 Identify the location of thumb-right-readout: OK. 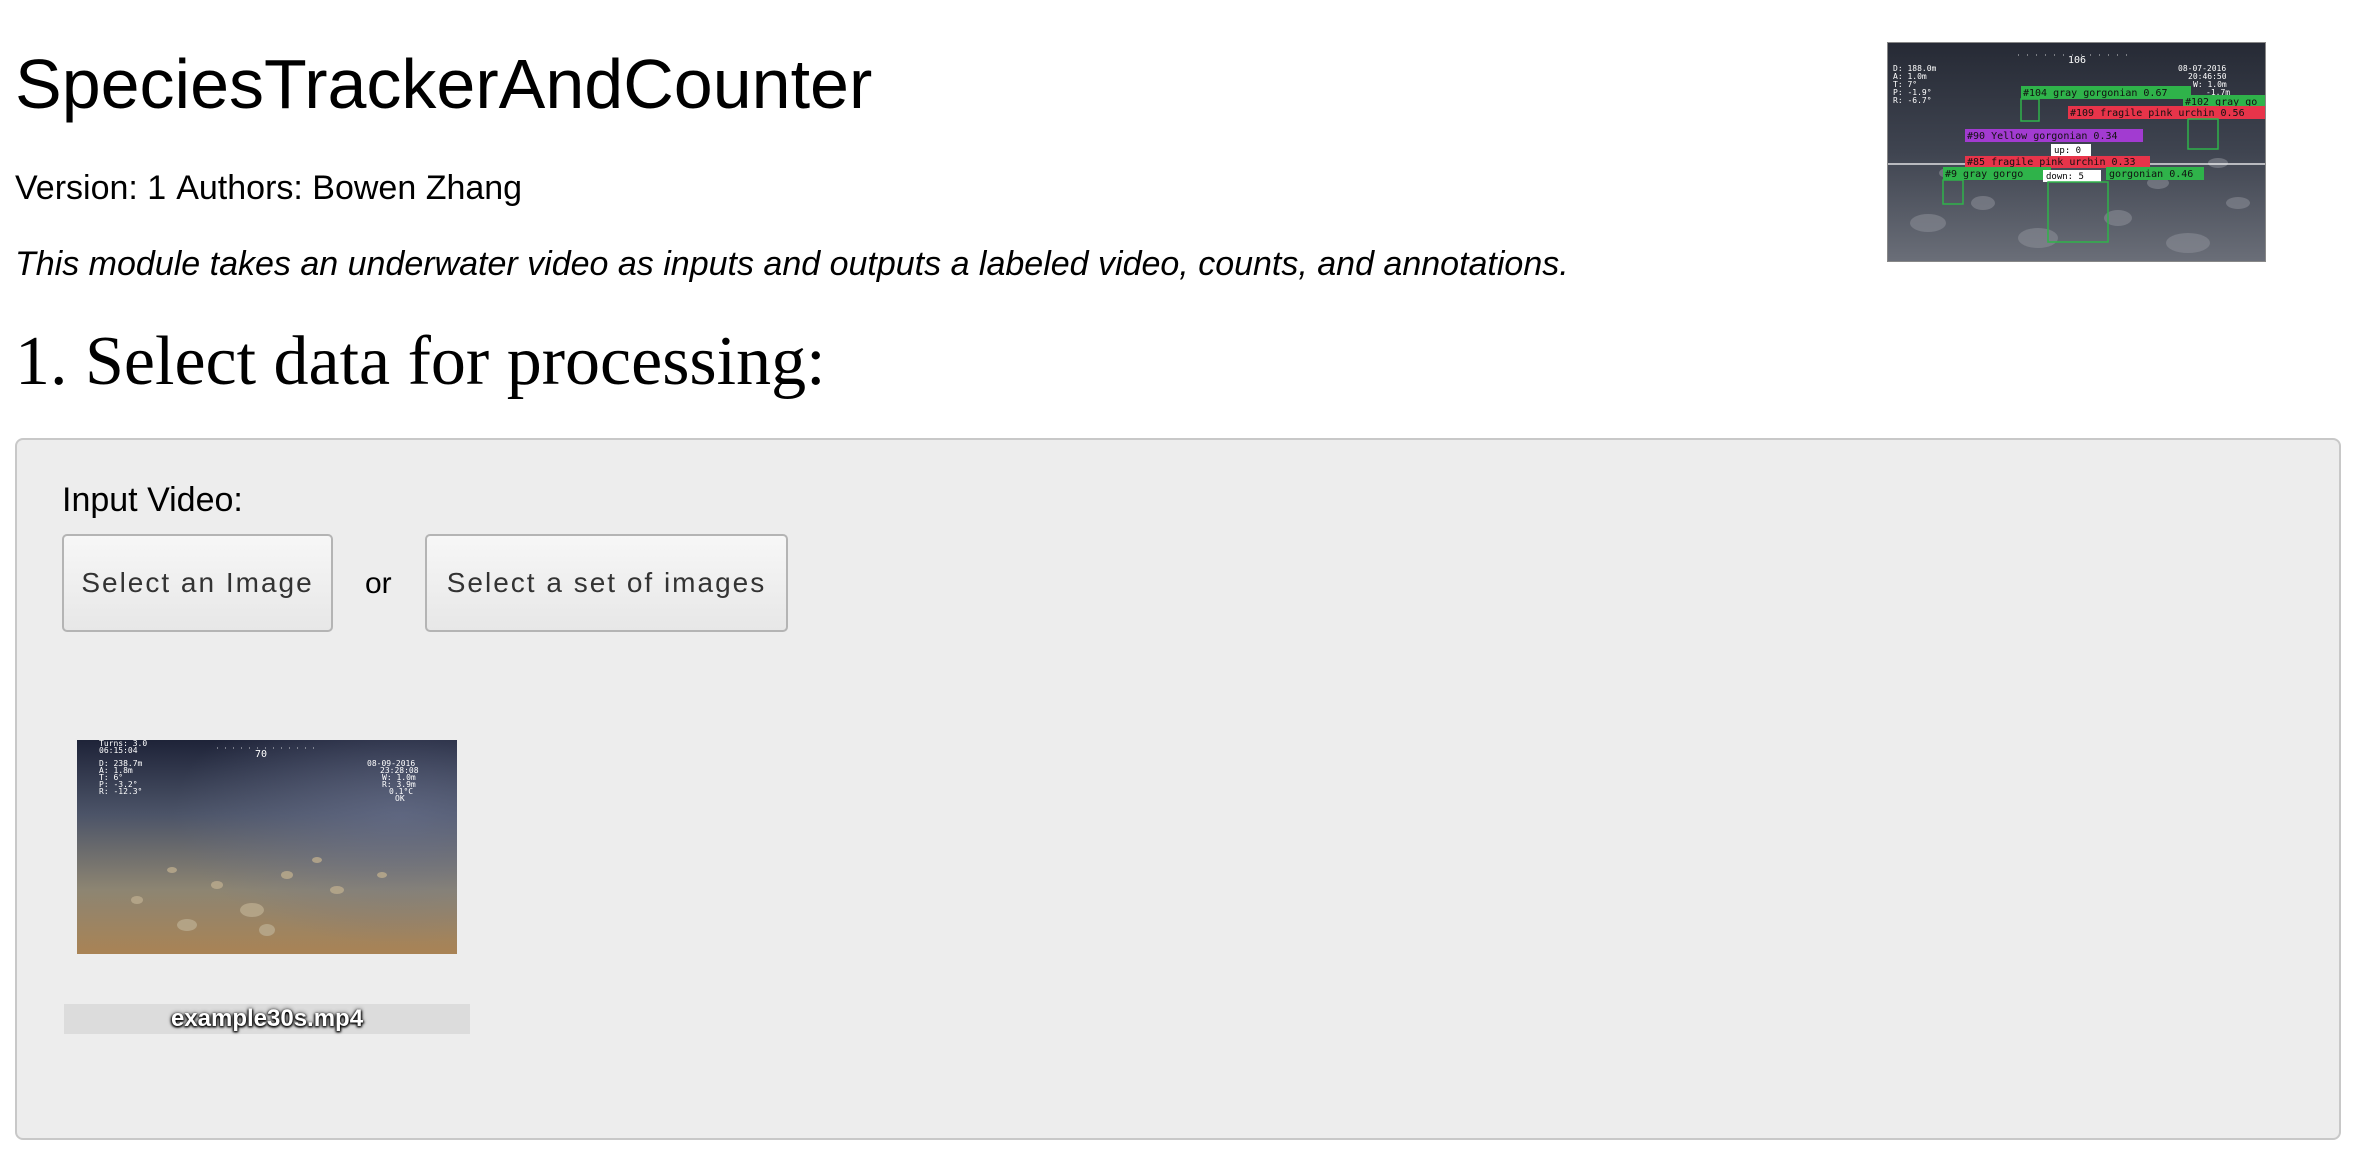
(400, 798).